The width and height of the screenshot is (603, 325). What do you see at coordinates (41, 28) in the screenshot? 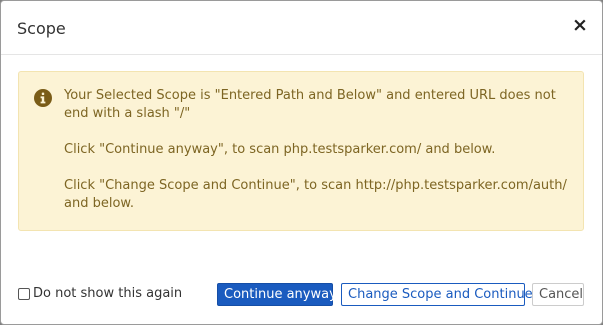
I see `dialog-title: Scope` at bounding box center [41, 28].